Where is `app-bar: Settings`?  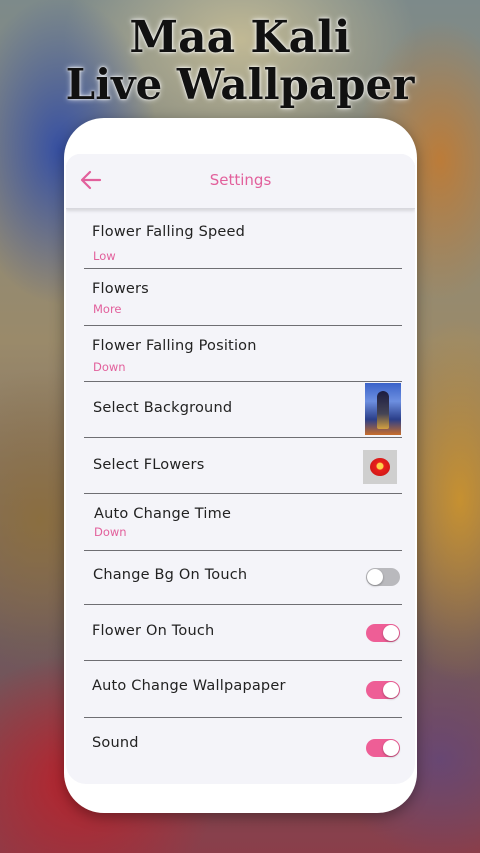 app-bar: Settings is located at coordinates (240, 181).